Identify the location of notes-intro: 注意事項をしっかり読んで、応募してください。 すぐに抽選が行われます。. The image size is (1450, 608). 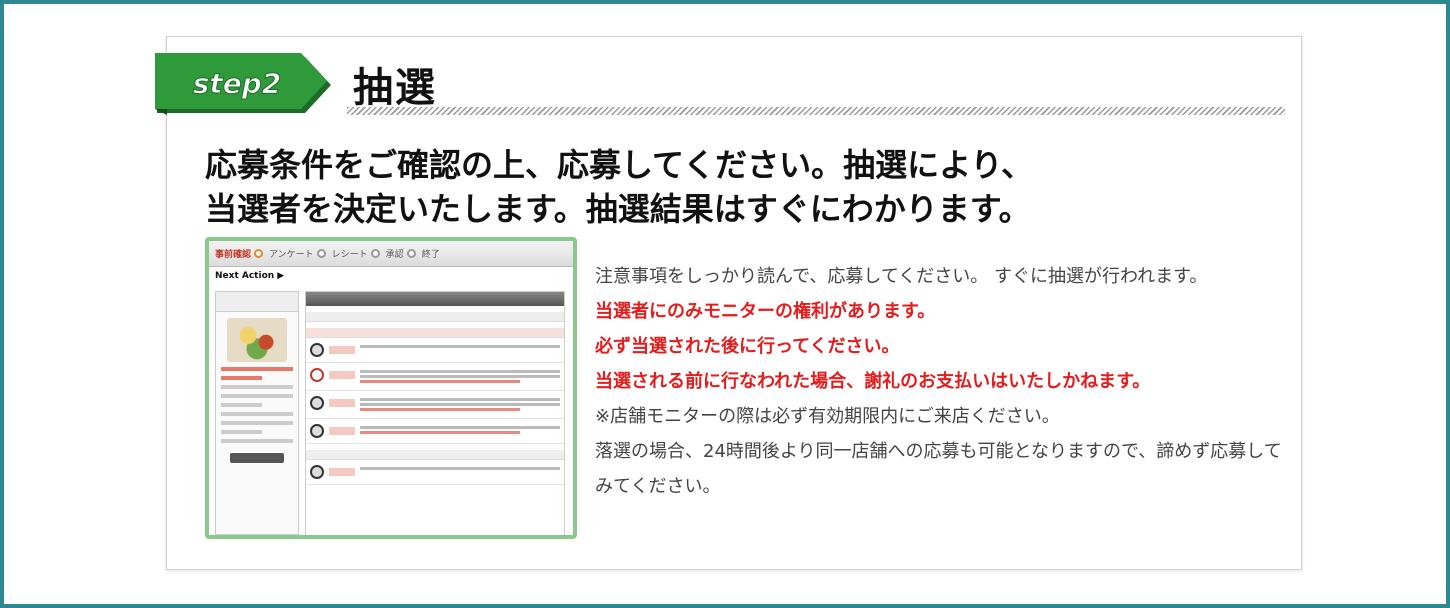
(901, 276).